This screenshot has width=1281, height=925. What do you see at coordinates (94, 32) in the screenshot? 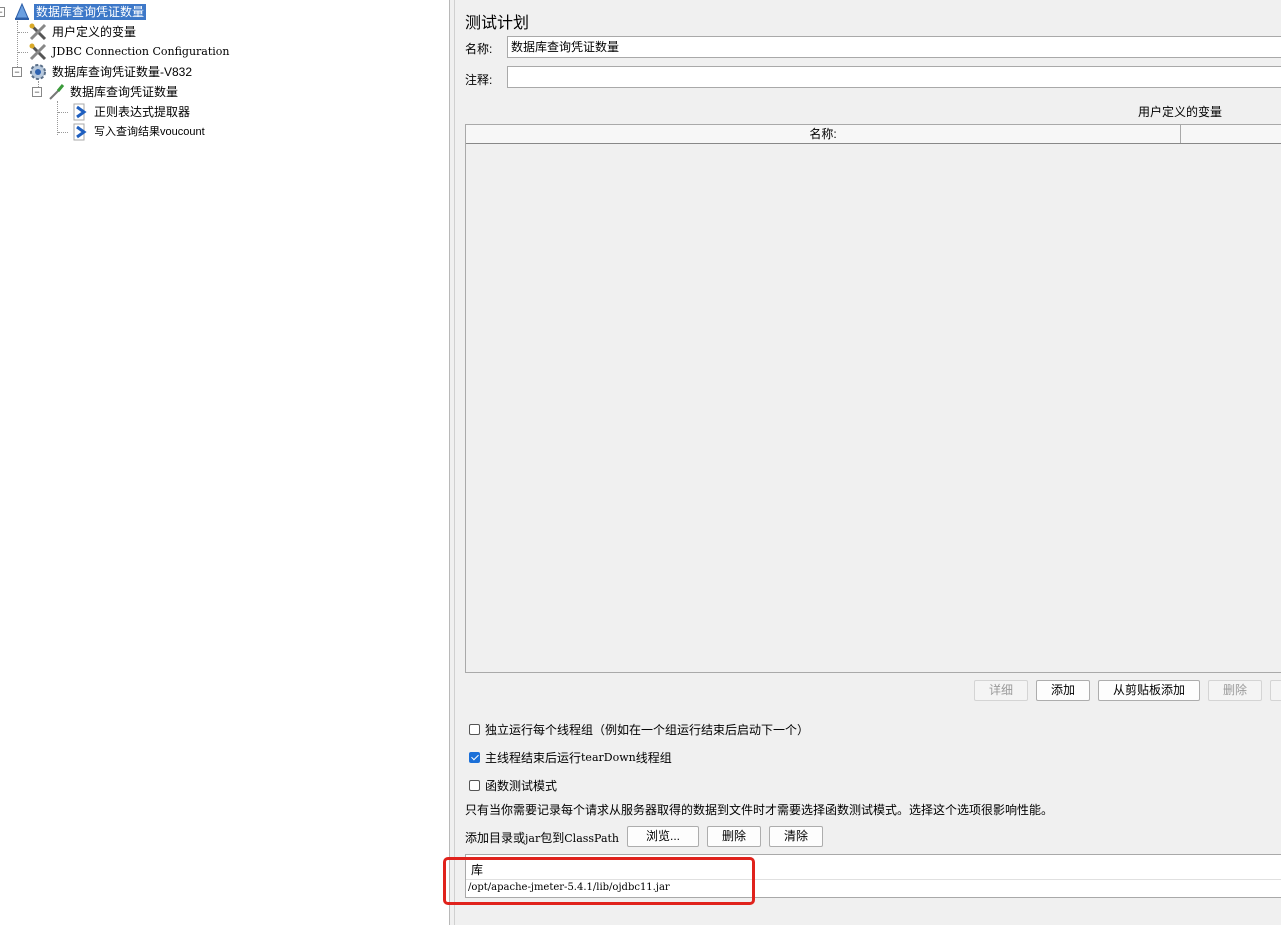
I see `tree-node-label: 用户定义的变量` at bounding box center [94, 32].